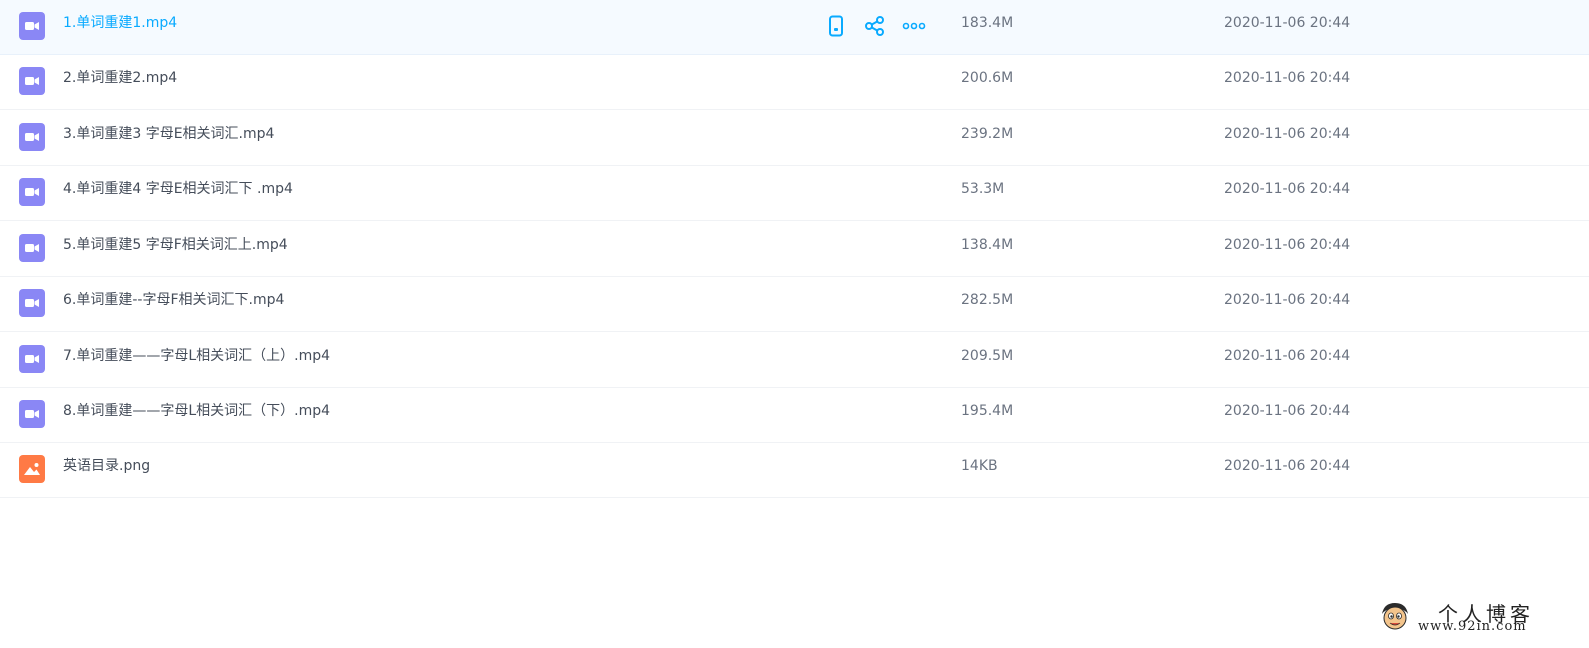 The width and height of the screenshot is (1589, 648). I want to click on file-size: 53.3M, so click(983, 189).